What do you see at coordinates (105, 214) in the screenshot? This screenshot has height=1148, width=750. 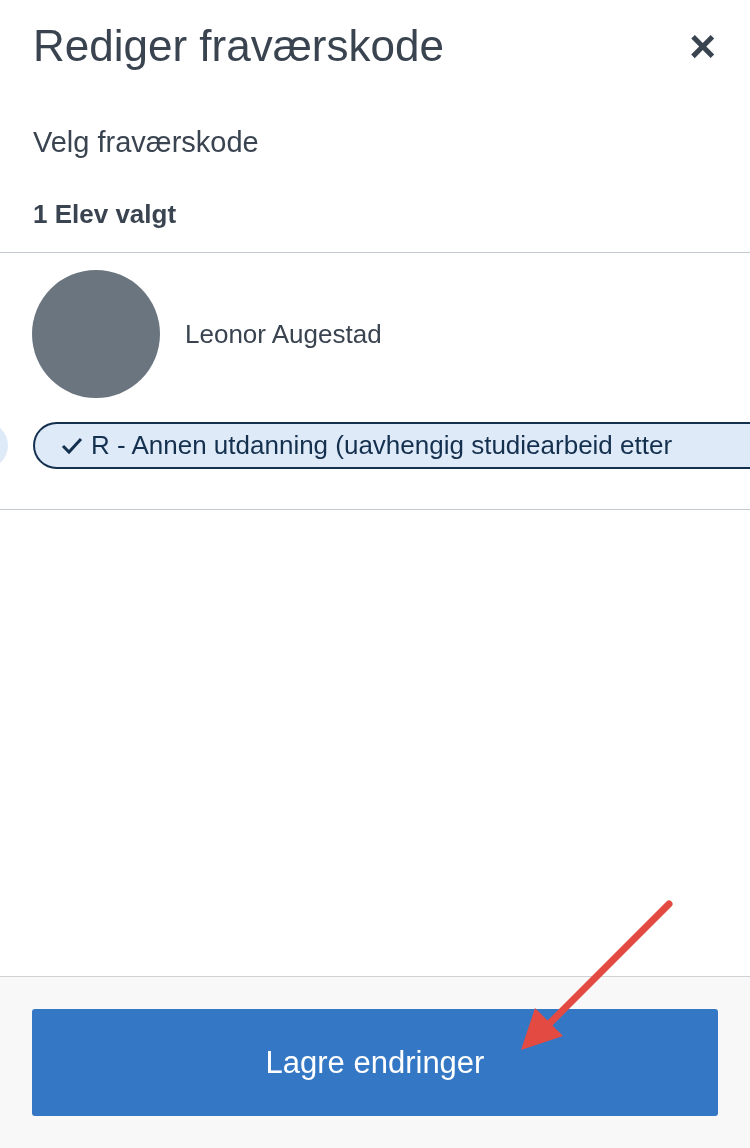 I see `selection-count: 1 Elev valgt` at bounding box center [105, 214].